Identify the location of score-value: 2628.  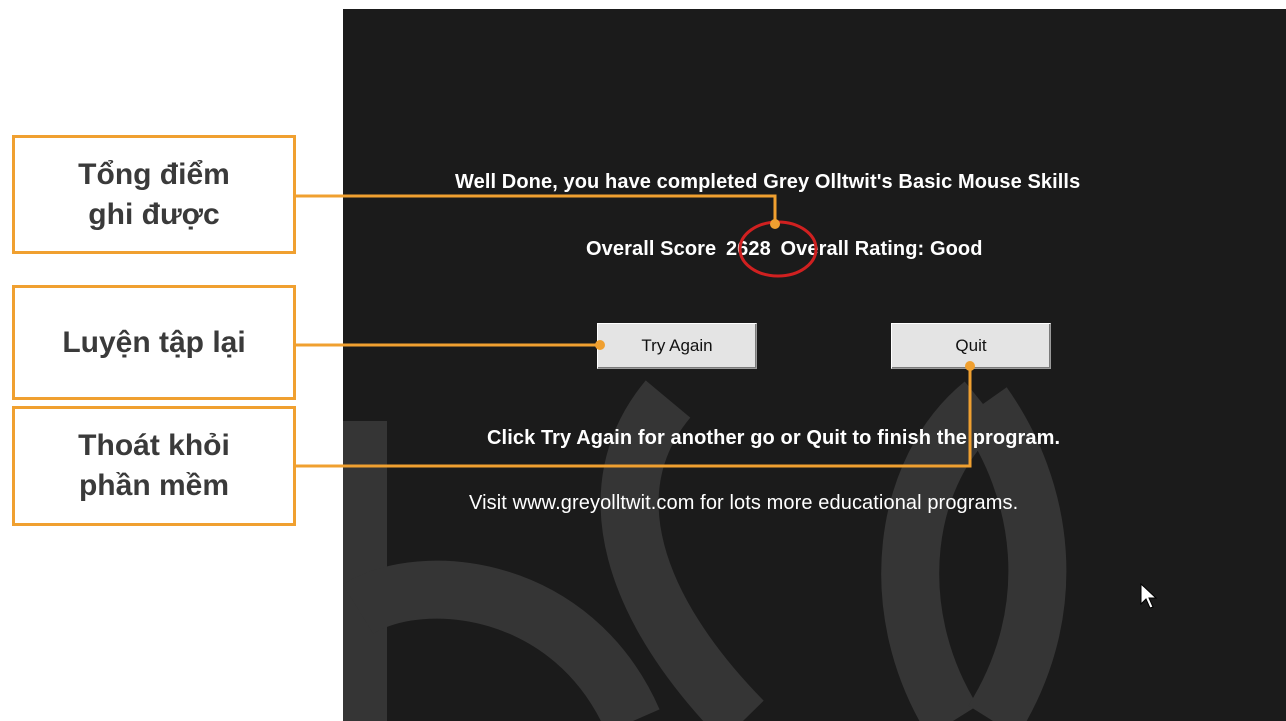
(748, 249).